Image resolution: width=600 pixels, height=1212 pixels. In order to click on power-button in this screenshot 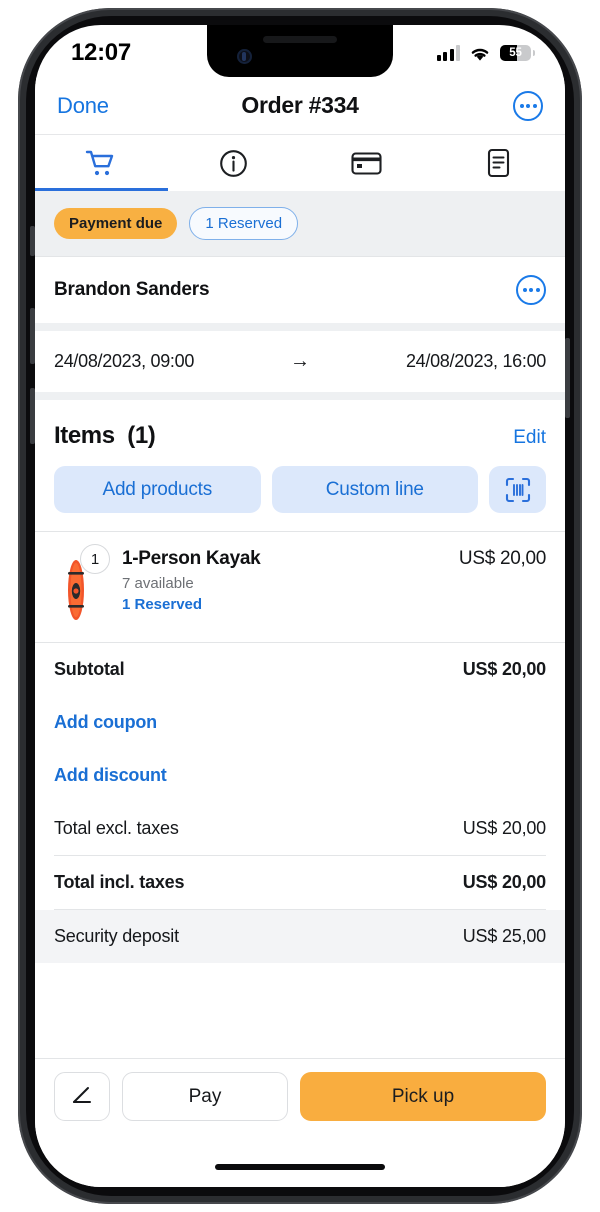, I will do `click(567, 378)`.